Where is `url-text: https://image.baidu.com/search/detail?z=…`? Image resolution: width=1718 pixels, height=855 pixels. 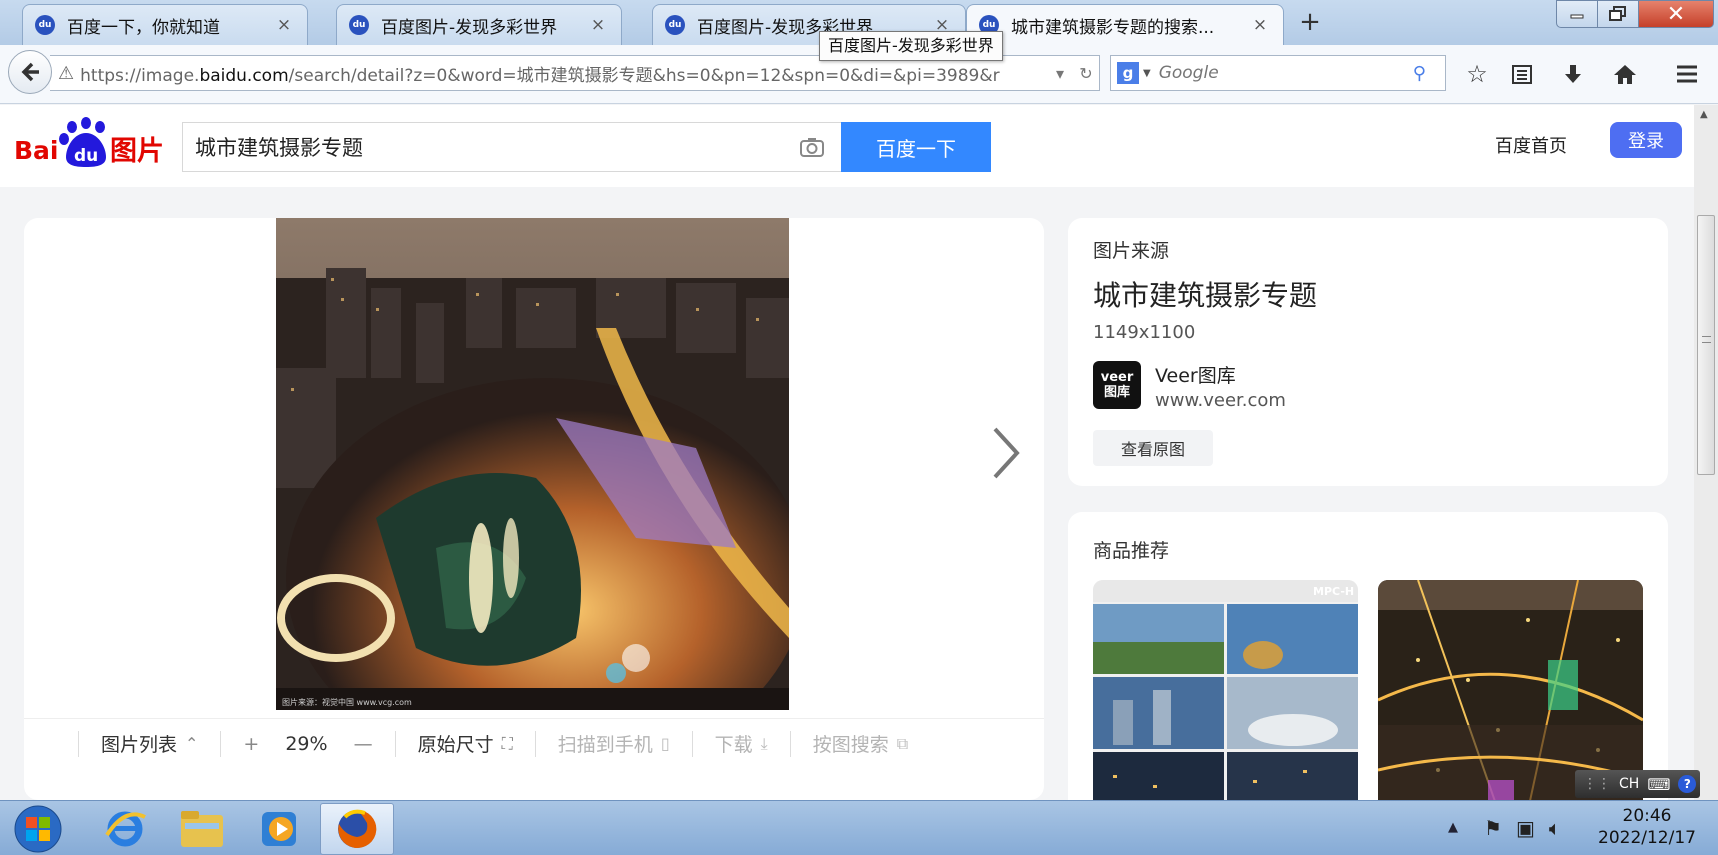 url-text: https://image.baidu.com/search/detail?z=… is located at coordinates (540, 75).